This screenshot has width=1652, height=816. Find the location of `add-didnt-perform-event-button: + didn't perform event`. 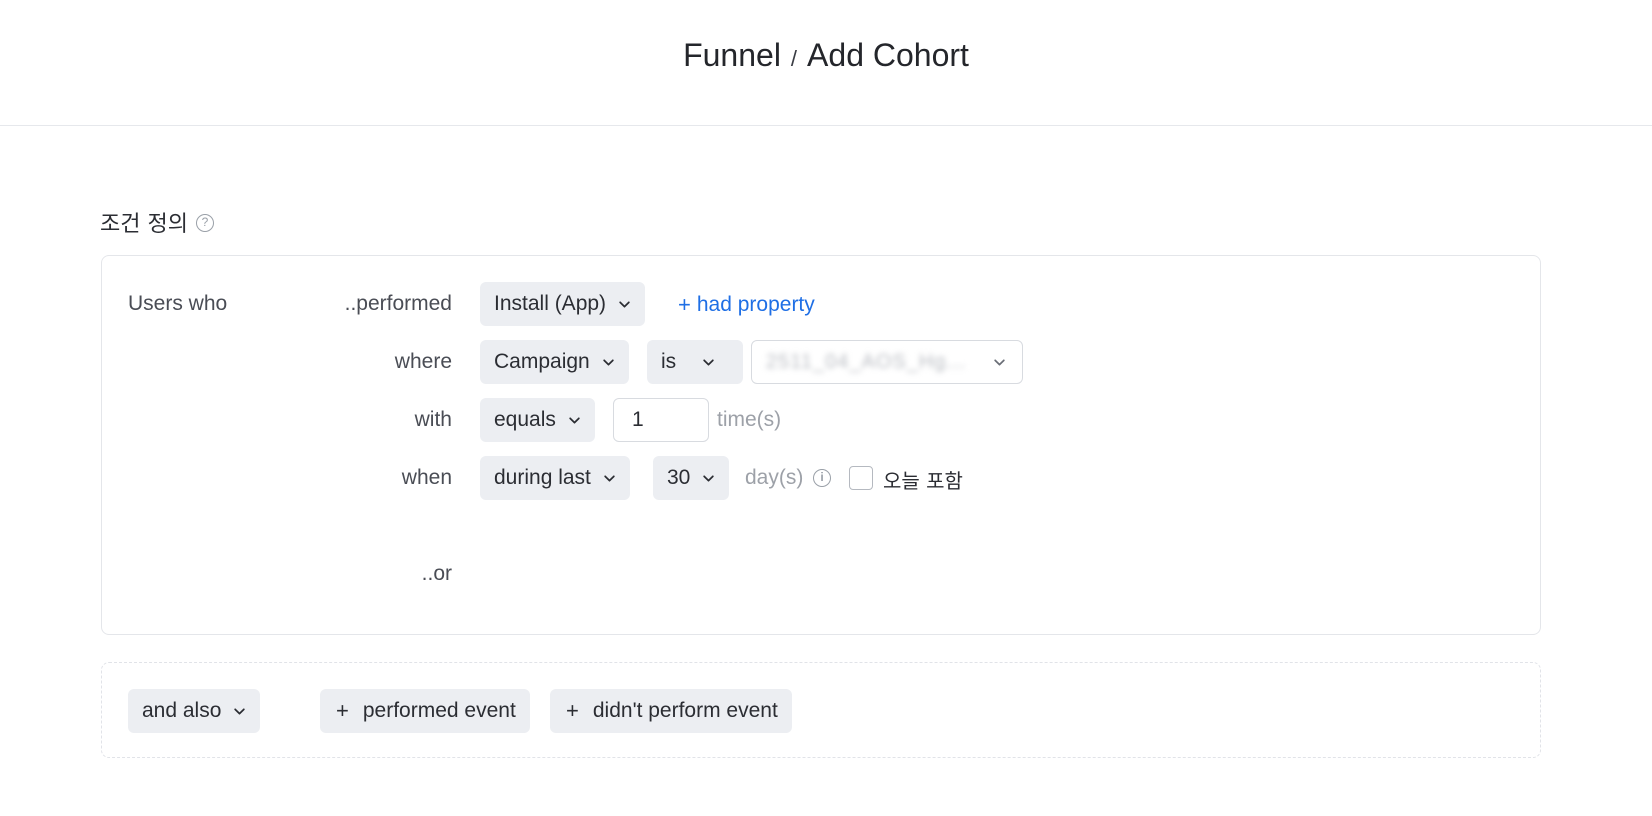

add-didnt-perform-event-button: + didn't perform event is located at coordinates (671, 711).